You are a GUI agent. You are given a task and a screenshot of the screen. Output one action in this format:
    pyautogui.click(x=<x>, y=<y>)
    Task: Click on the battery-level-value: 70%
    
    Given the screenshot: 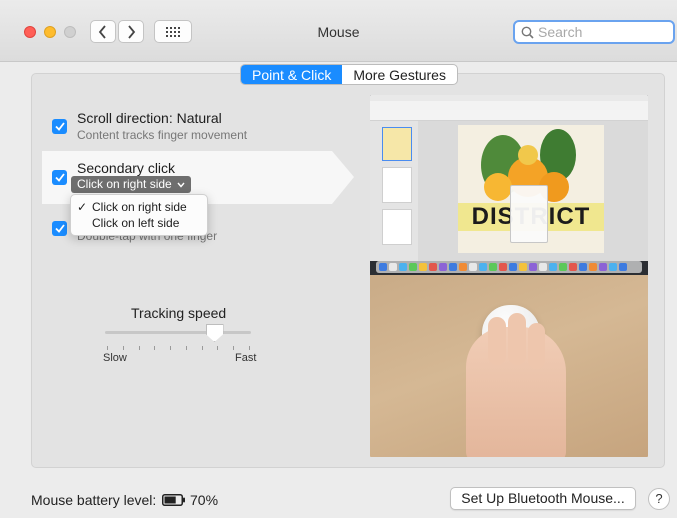 What is the action you would take?
    pyautogui.click(x=204, y=500)
    